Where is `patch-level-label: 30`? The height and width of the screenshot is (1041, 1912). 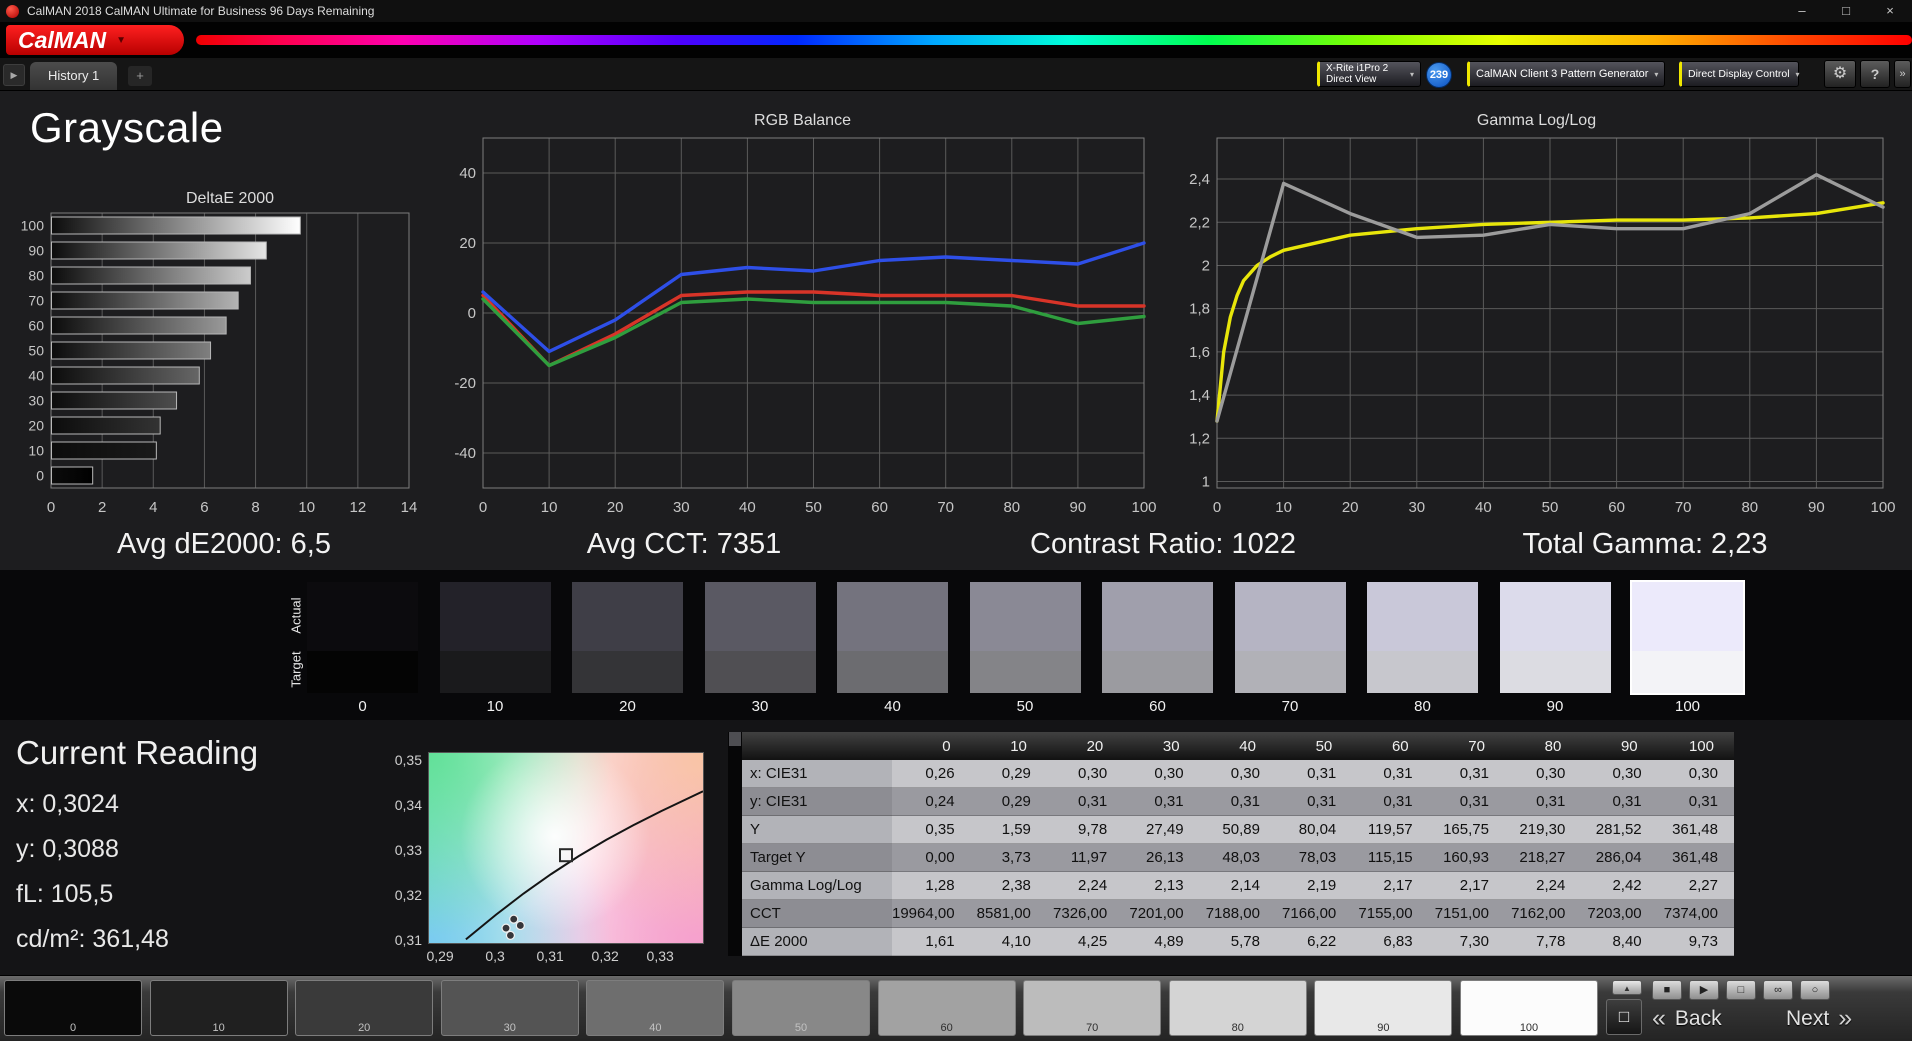
patch-level-label: 30 is located at coordinates (509, 1028).